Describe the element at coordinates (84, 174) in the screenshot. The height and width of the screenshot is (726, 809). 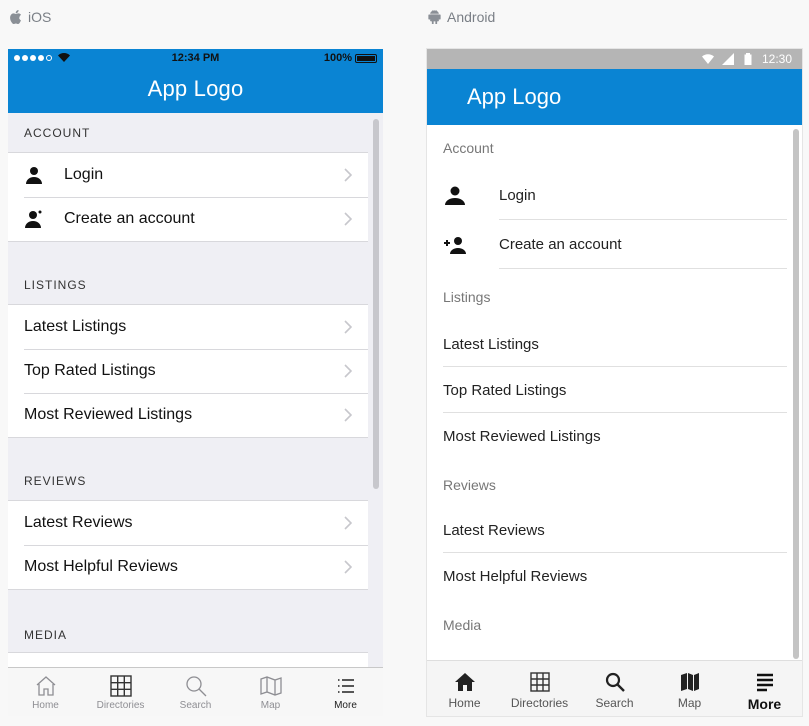
I see `ios-login-label: Login` at that location.